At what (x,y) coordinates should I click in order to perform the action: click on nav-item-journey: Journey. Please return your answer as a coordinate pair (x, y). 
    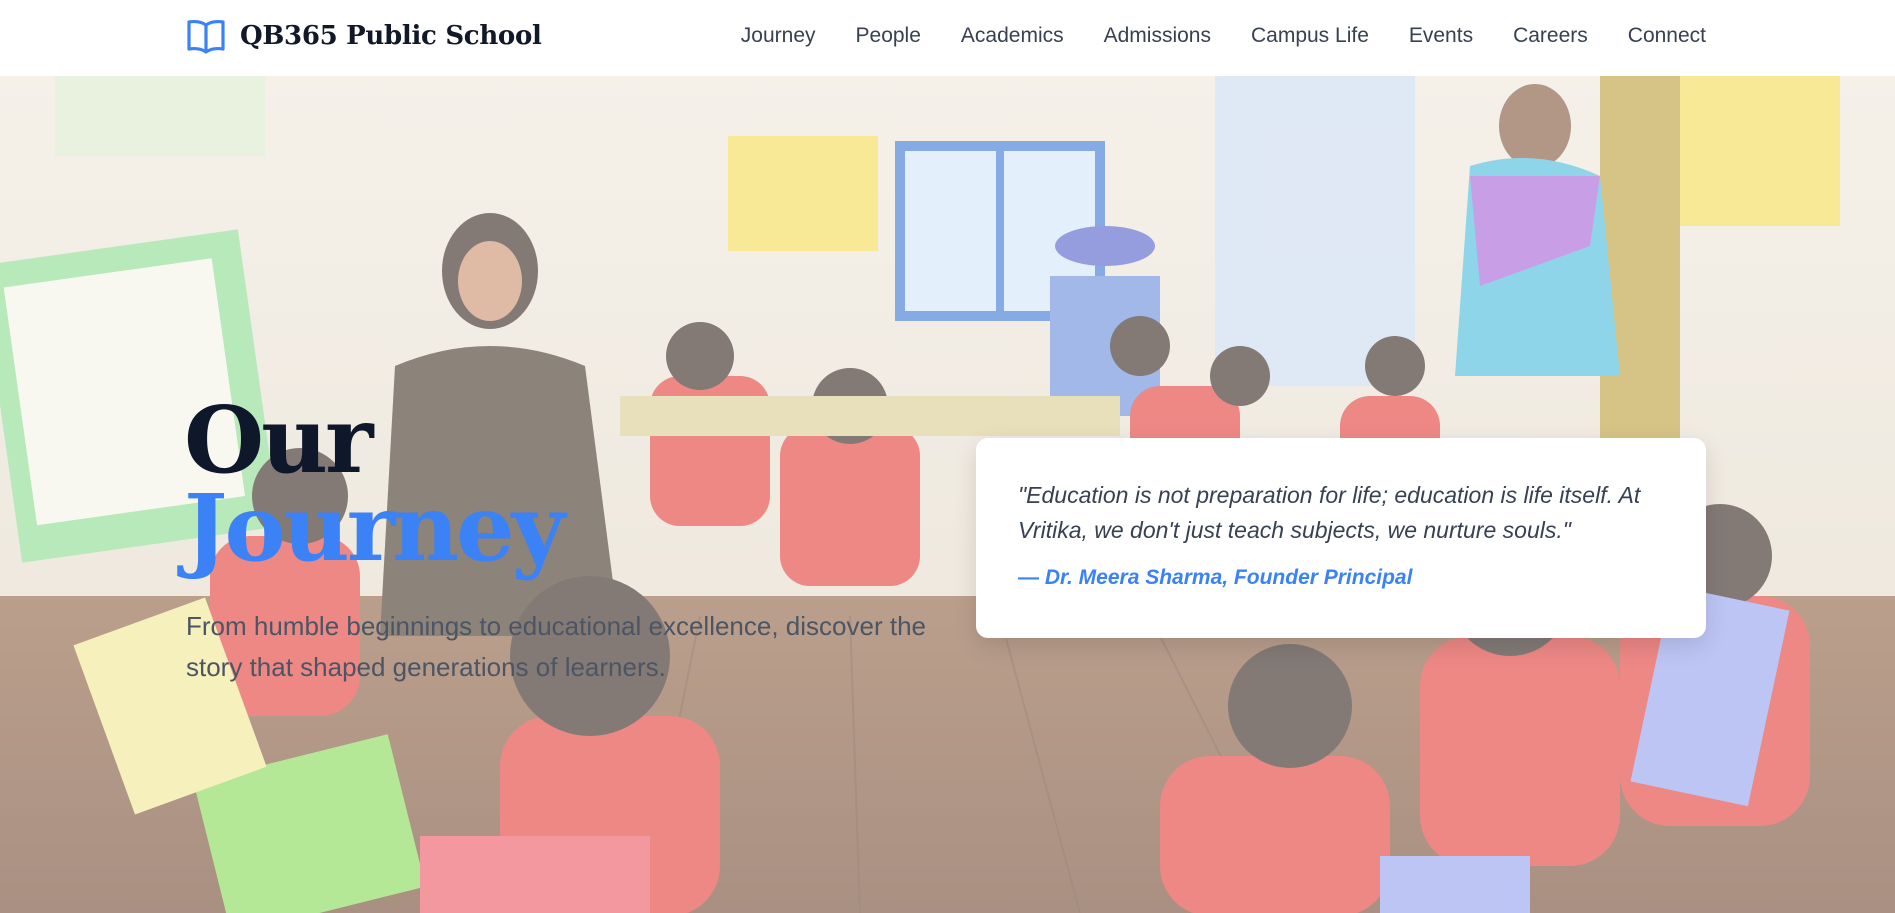
    Looking at the image, I should click on (778, 36).